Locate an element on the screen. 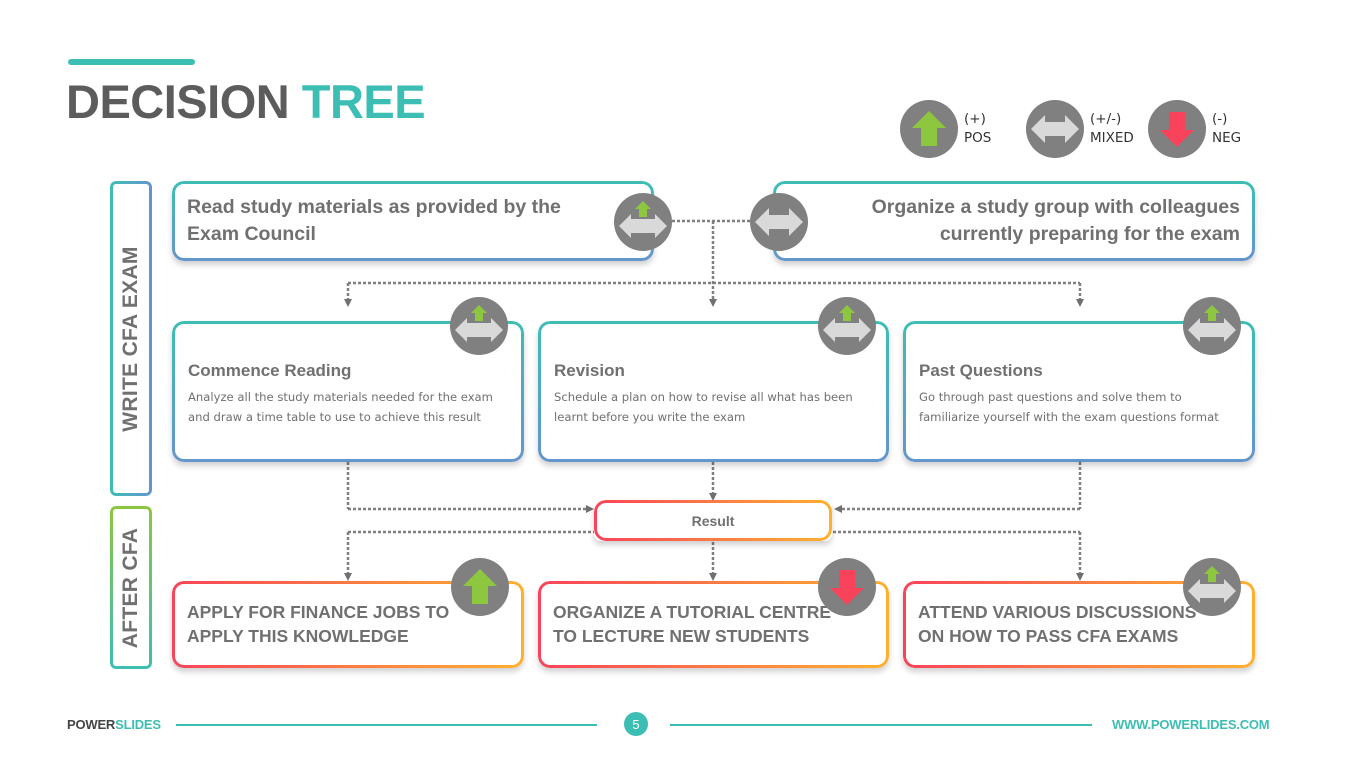 The image size is (1365, 767). step-title: Commence Reading is located at coordinates (270, 370).